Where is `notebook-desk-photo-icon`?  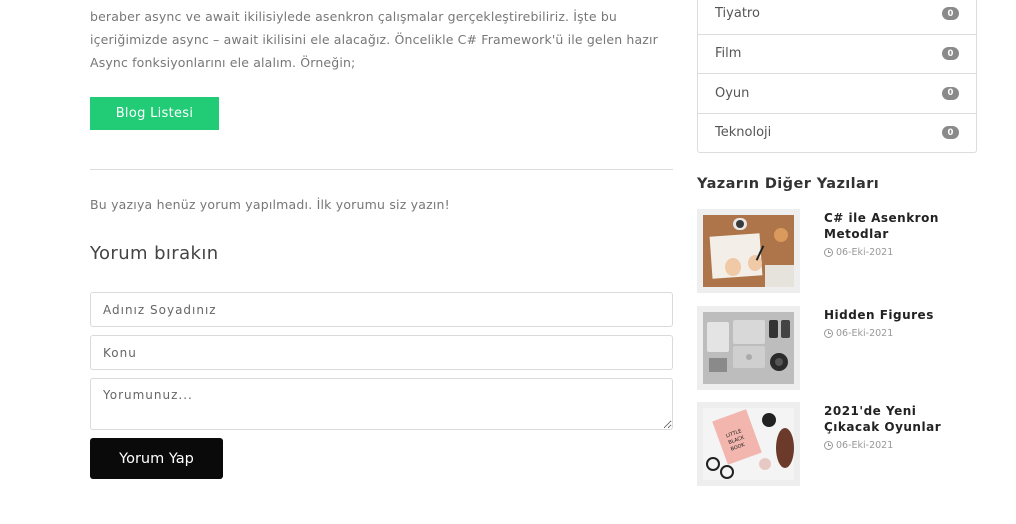 notebook-desk-photo-icon is located at coordinates (748, 251).